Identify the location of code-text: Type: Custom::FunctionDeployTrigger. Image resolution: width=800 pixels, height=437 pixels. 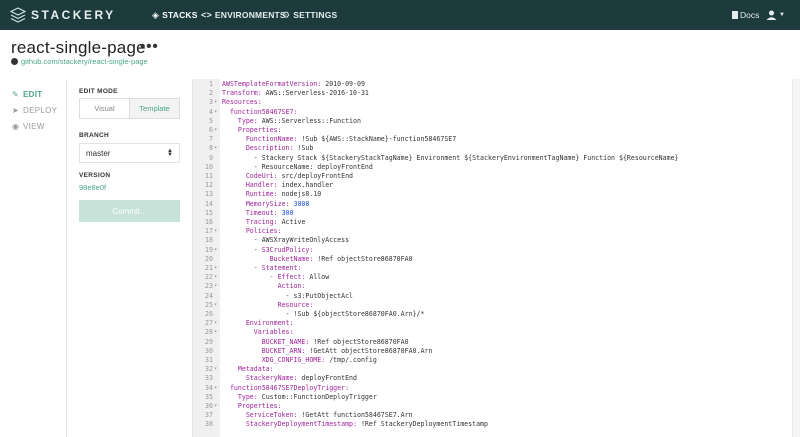
(299, 397).